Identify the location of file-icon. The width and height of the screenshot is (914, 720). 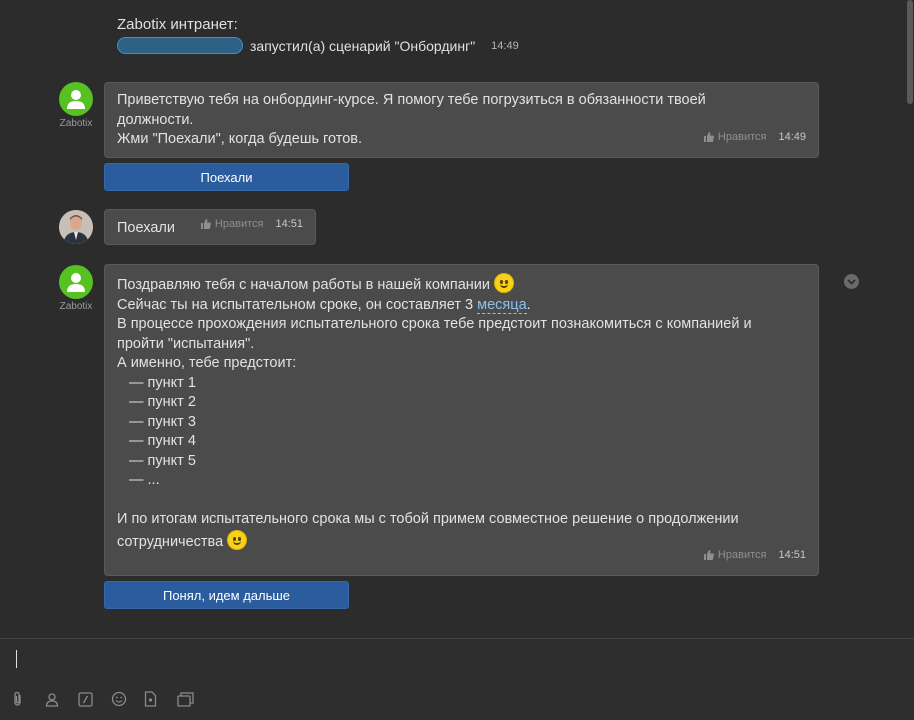
(160, 699).